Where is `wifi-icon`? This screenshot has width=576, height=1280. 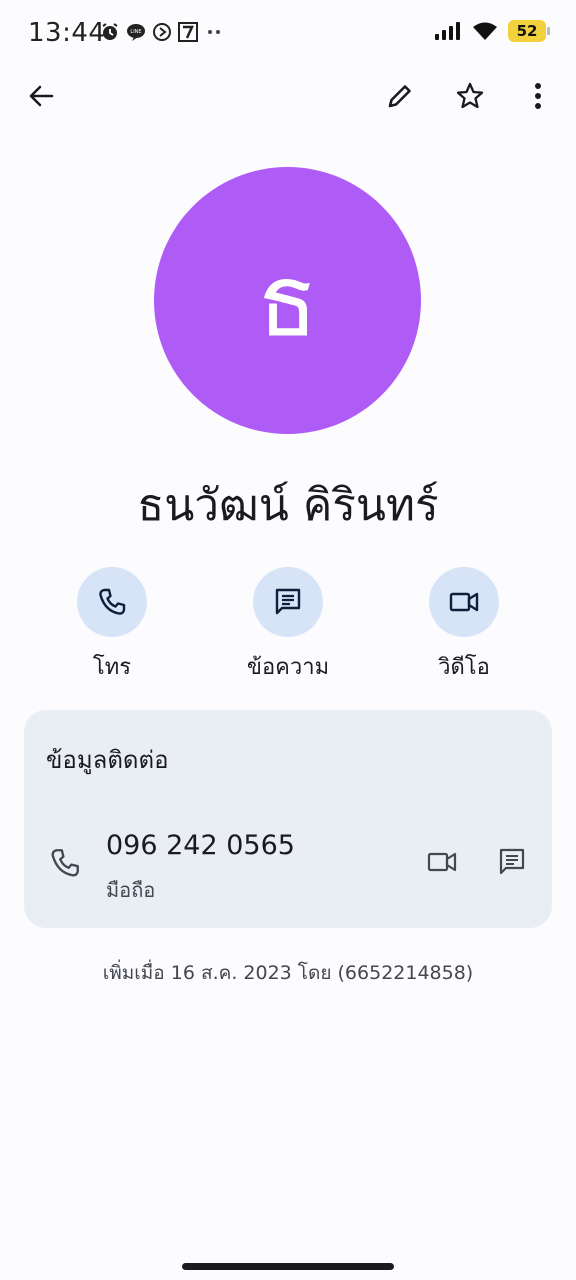
wifi-icon is located at coordinates (485, 31).